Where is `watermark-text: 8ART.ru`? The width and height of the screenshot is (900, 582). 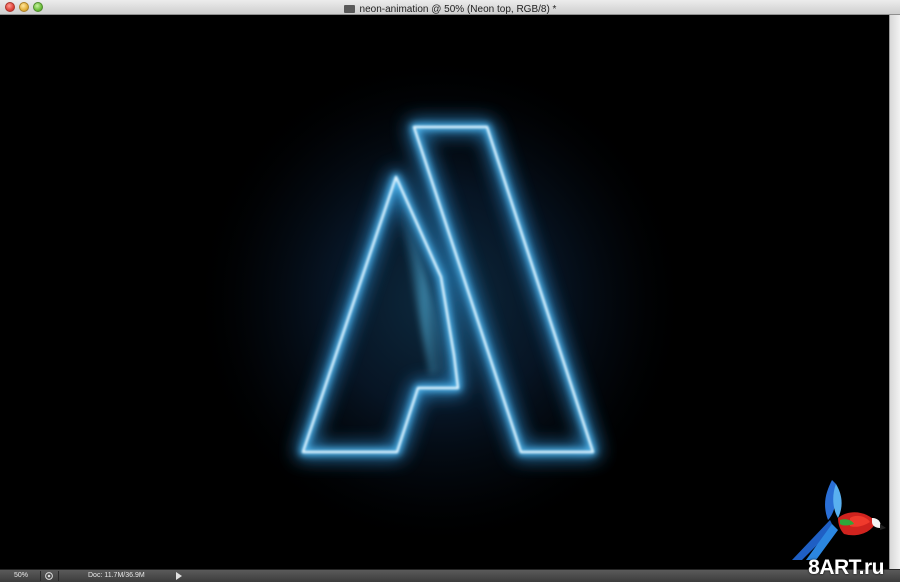 watermark-text: 8ART.ru is located at coordinates (846, 567).